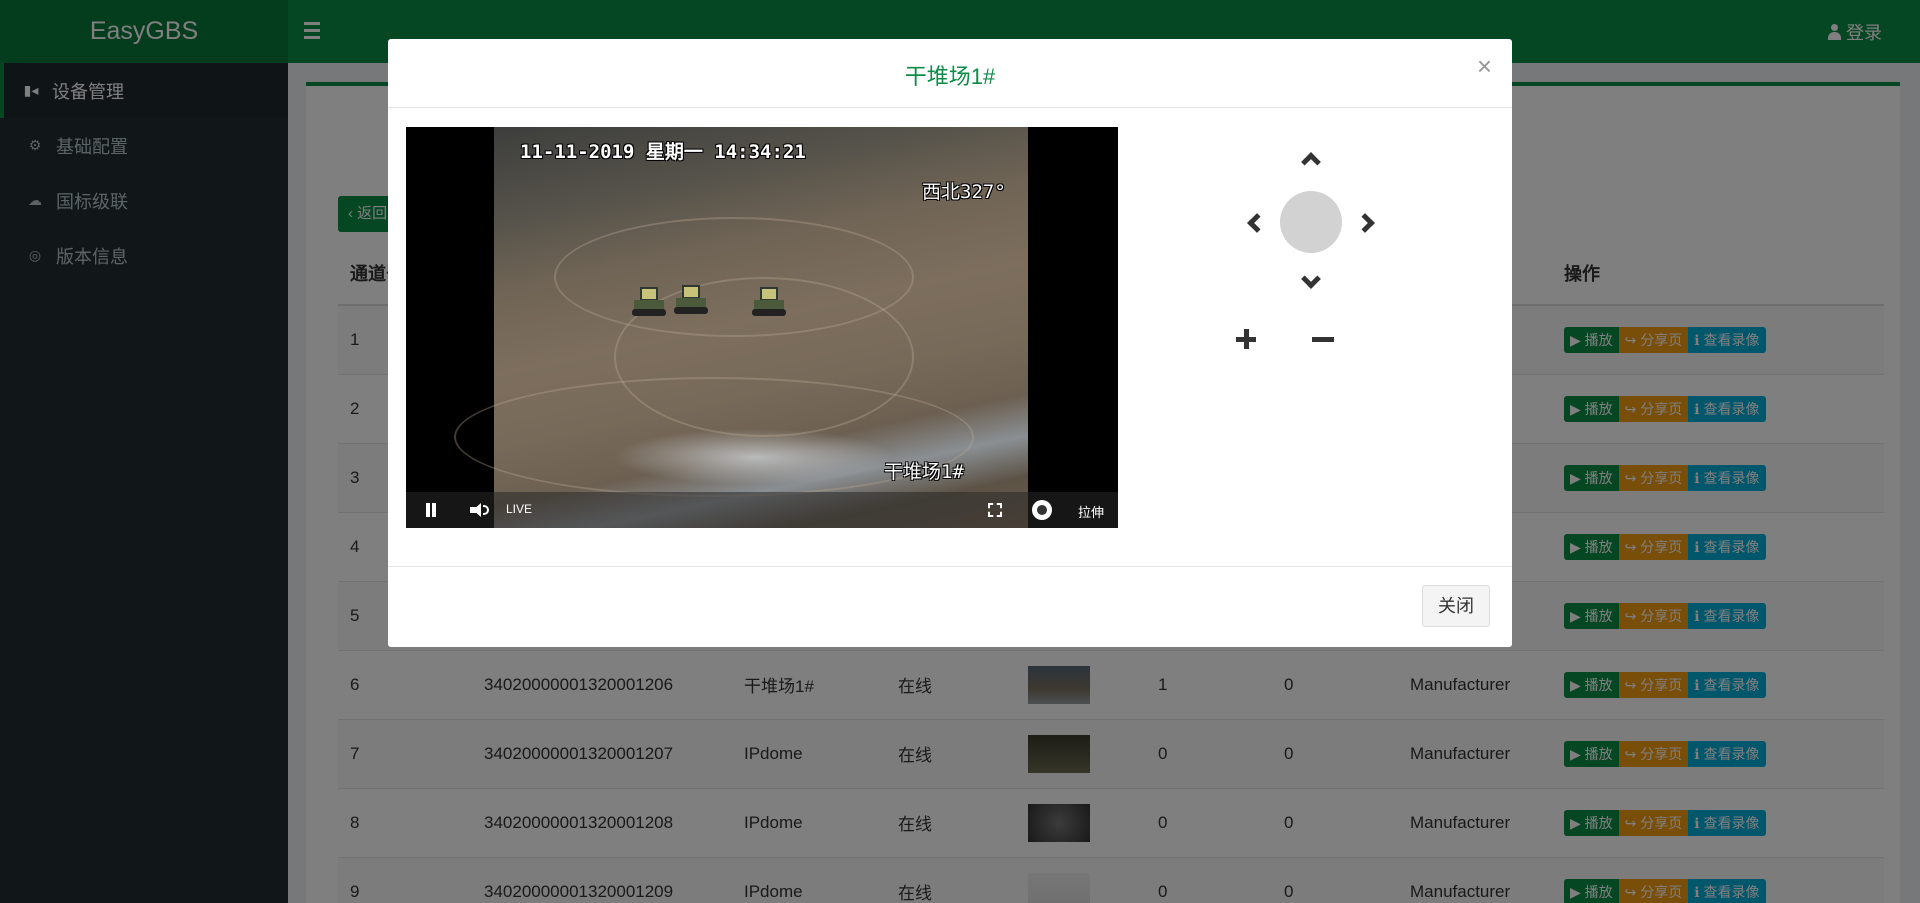 The width and height of the screenshot is (1920, 903). What do you see at coordinates (1042, 510) in the screenshot?
I see `snapshot-icon` at bounding box center [1042, 510].